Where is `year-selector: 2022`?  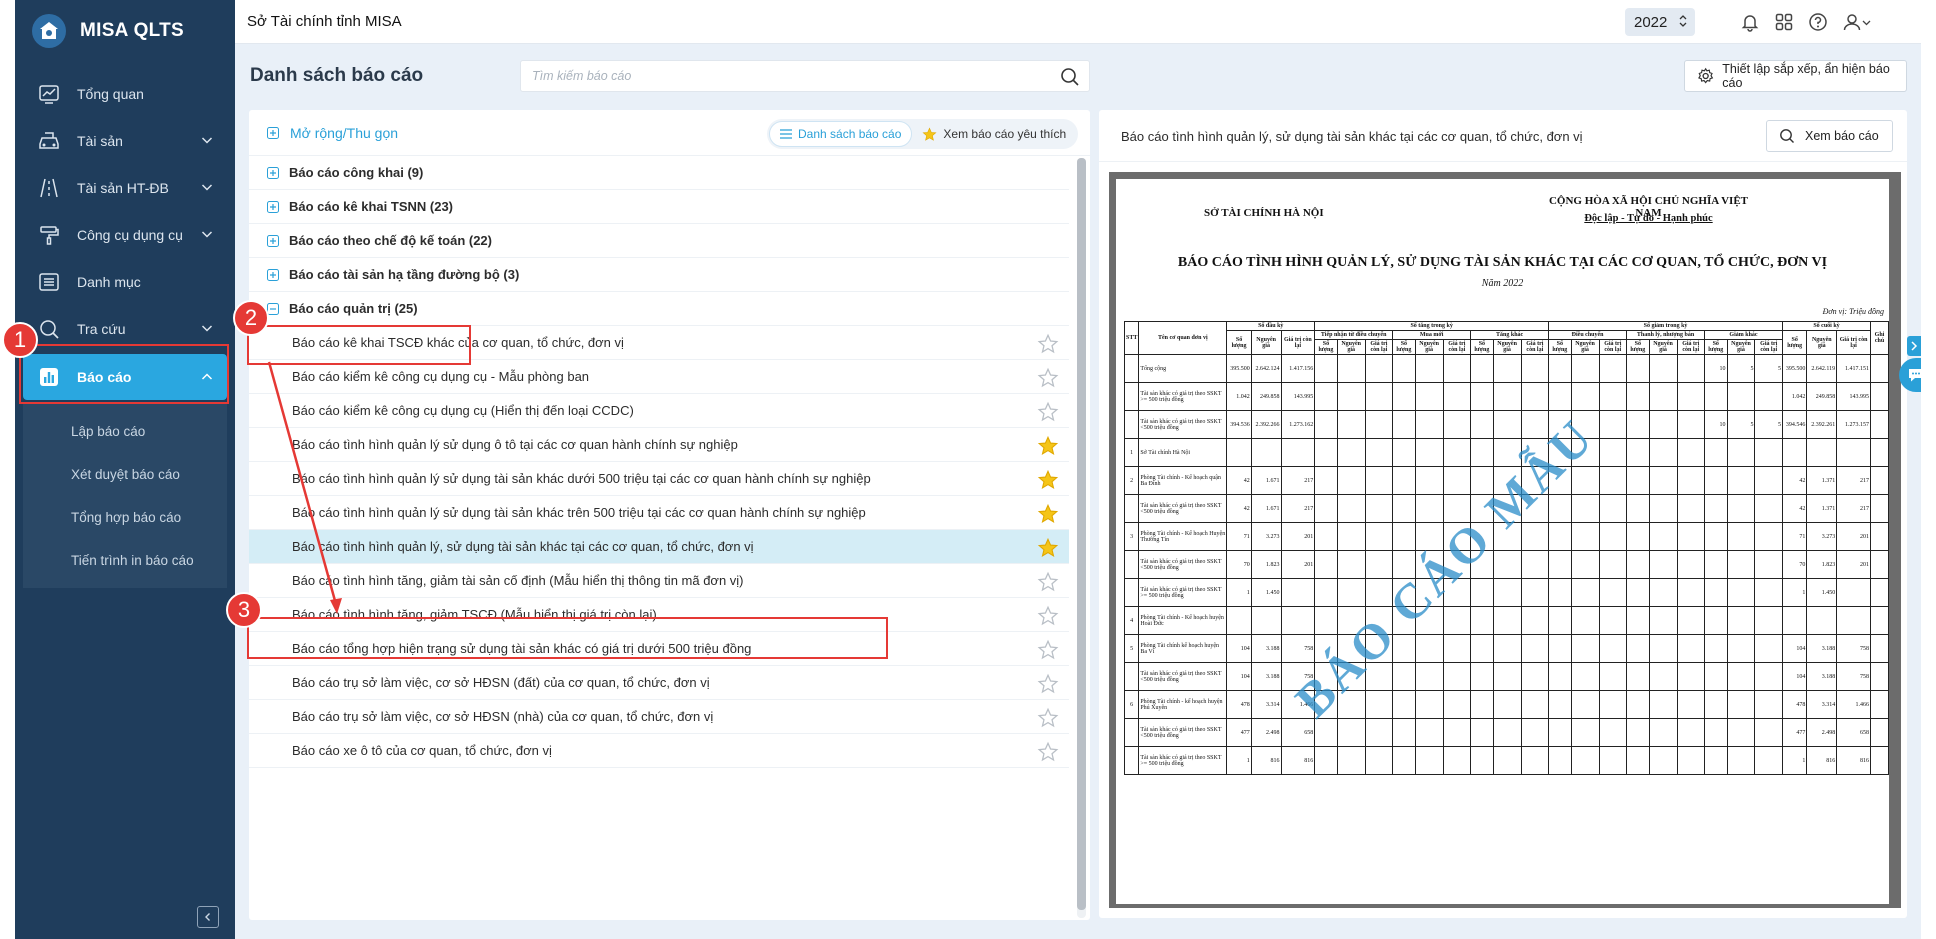
year-selector: 2022 is located at coordinates (1660, 22).